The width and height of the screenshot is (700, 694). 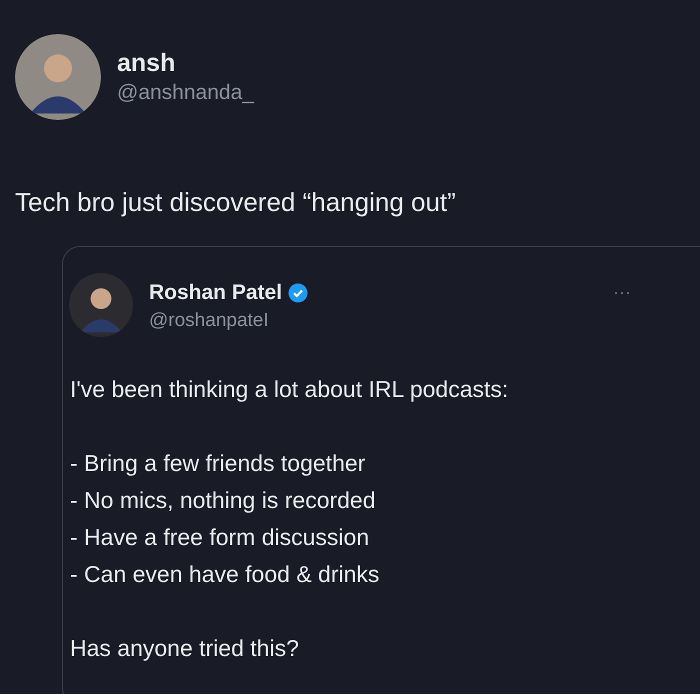 What do you see at coordinates (185, 93) in the screenshot?
I see `author-handle: @anshnanda_` at bounding box center [185, 93].